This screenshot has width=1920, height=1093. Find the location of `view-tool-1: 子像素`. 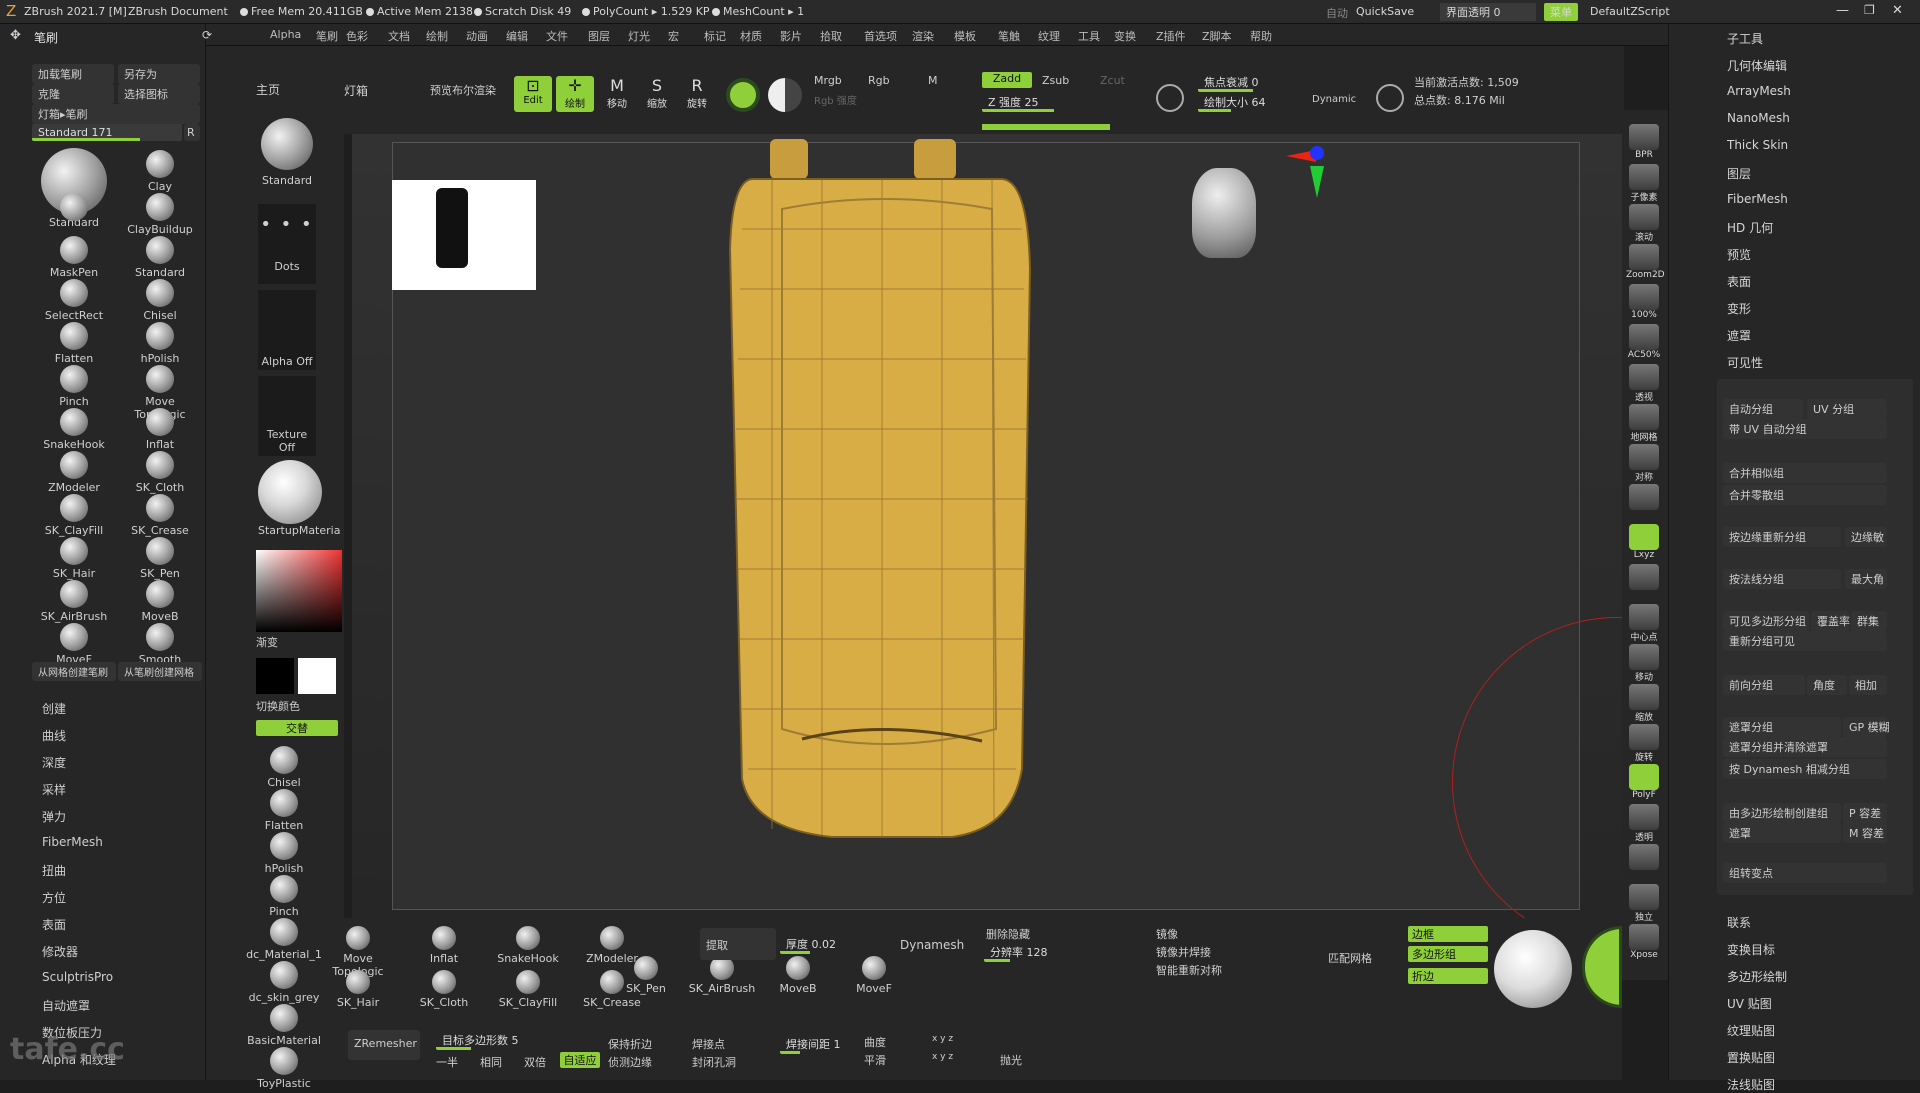

view-tool-1: 子像素 is located at coordinates (1644, 183).